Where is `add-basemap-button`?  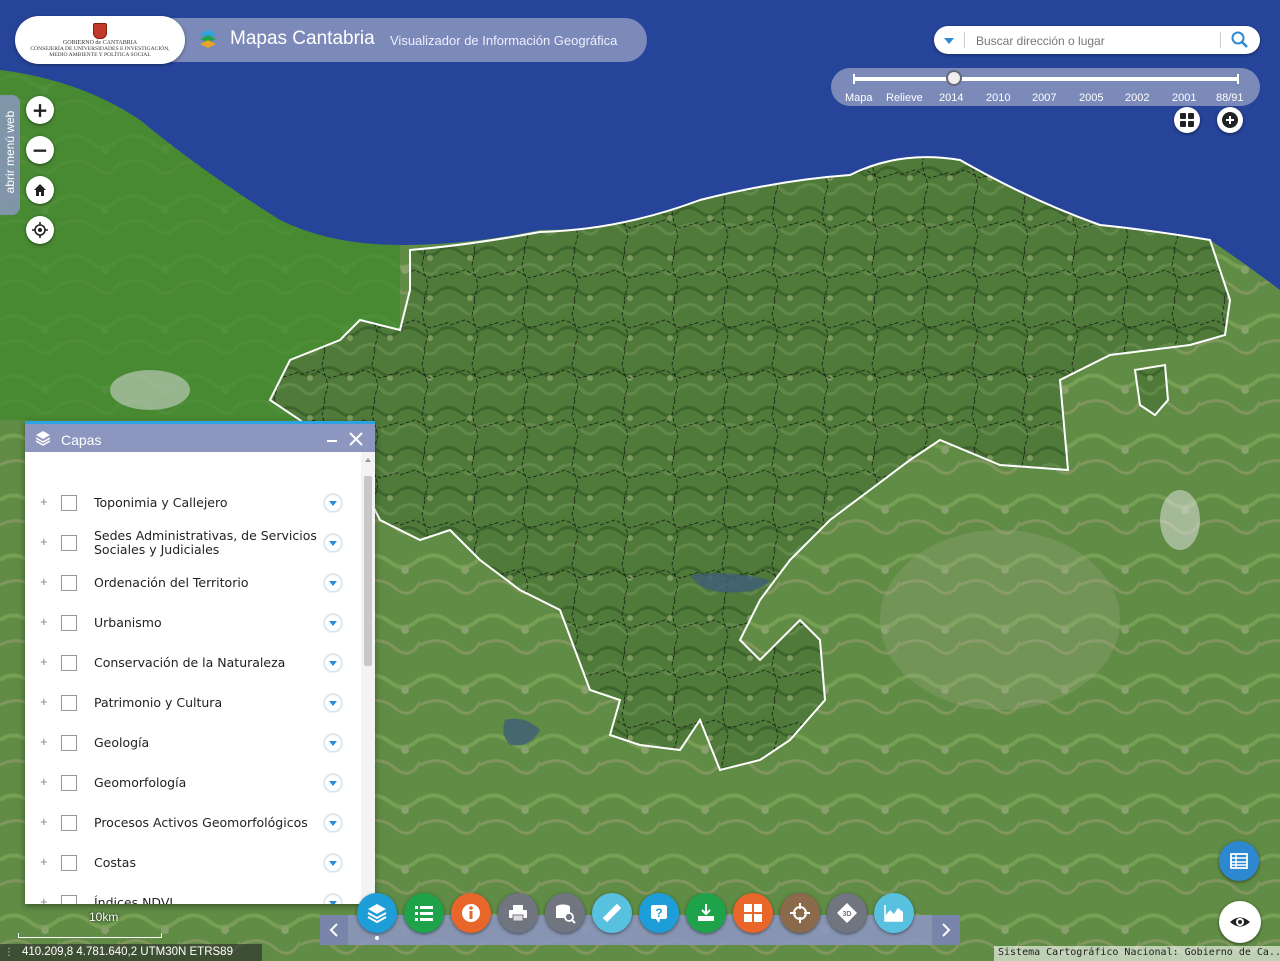 add-basemap-button is located at coordinates (1230, 120).